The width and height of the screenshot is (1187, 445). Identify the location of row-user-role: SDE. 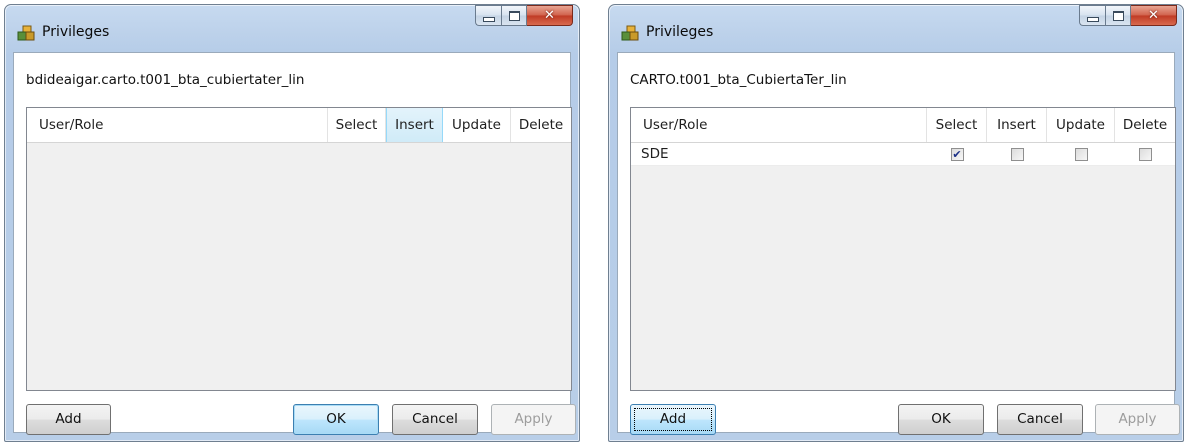
(655, 154).